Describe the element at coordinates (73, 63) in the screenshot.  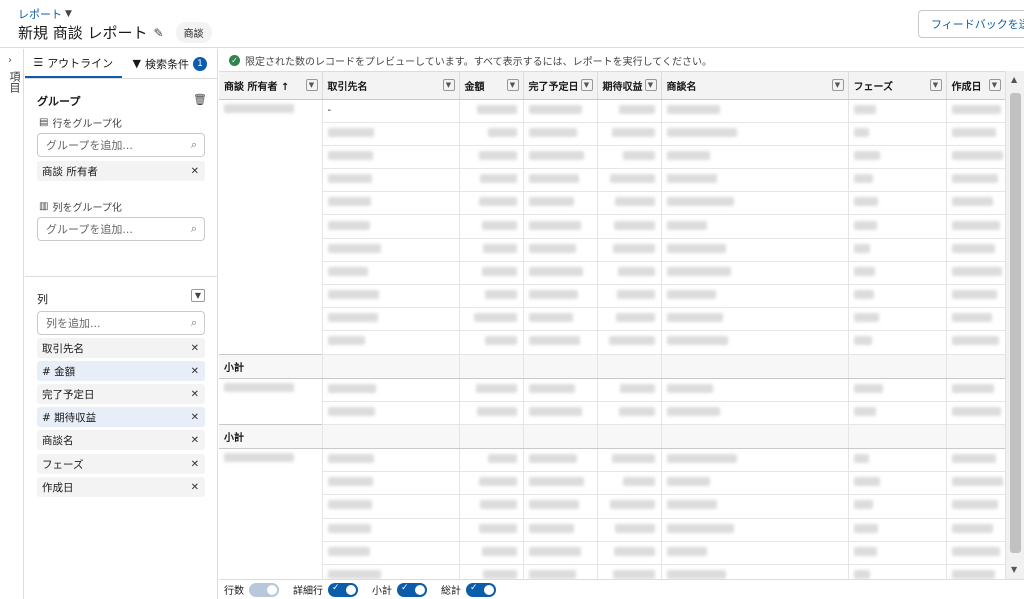
I see `tab-outline: ☰ アウトライン` at that location.